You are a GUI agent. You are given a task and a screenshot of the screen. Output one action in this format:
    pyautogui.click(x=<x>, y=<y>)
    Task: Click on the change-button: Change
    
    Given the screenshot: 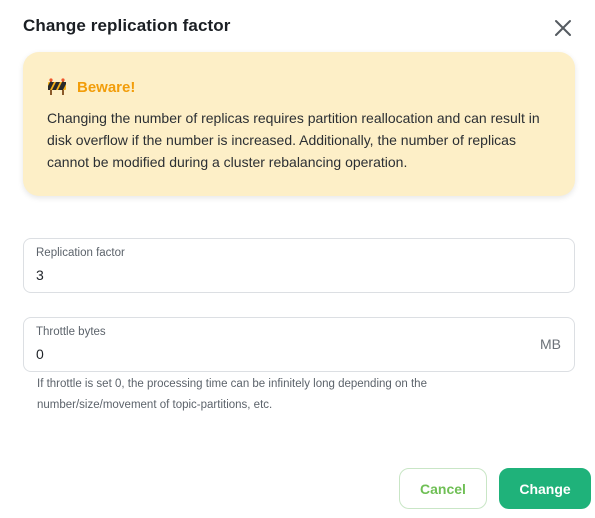 What is the action you would take?
    pyautogui.click(x=545, y=488)
    